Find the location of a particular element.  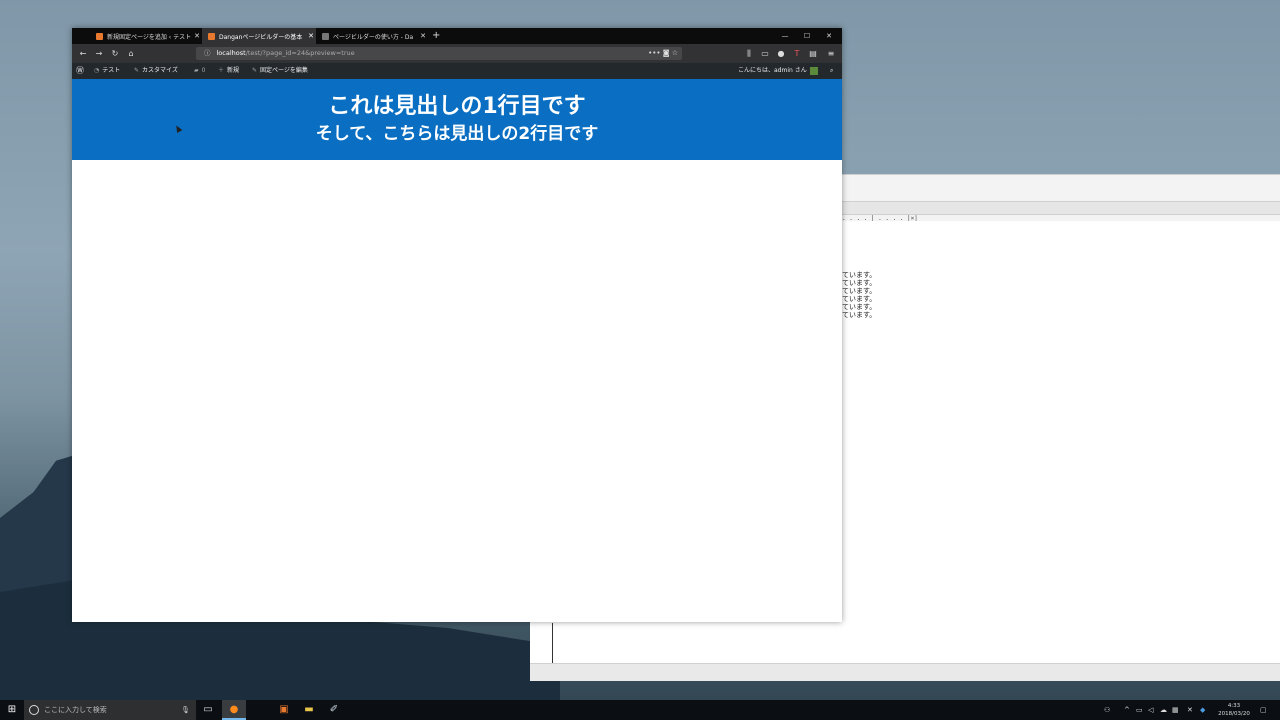

admin-customize-link: ✎ カスタマイズ is located at coordinates (156, 71).